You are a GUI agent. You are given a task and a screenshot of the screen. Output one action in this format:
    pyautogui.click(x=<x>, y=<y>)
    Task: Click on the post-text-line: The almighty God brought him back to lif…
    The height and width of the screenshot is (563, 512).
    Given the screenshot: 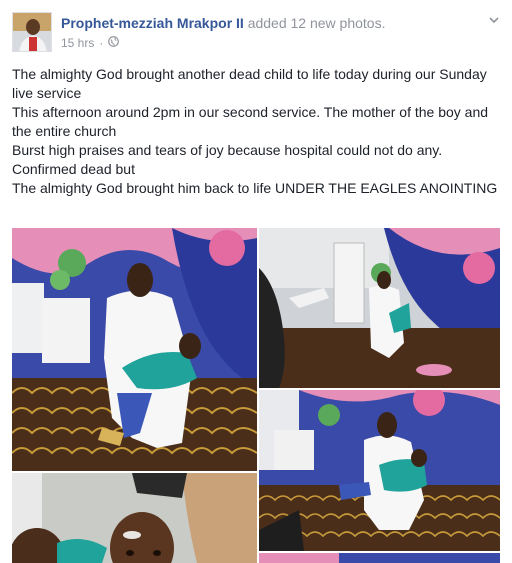 What is the action you would take?
    pyautogui.click(x=255, y=188)
    